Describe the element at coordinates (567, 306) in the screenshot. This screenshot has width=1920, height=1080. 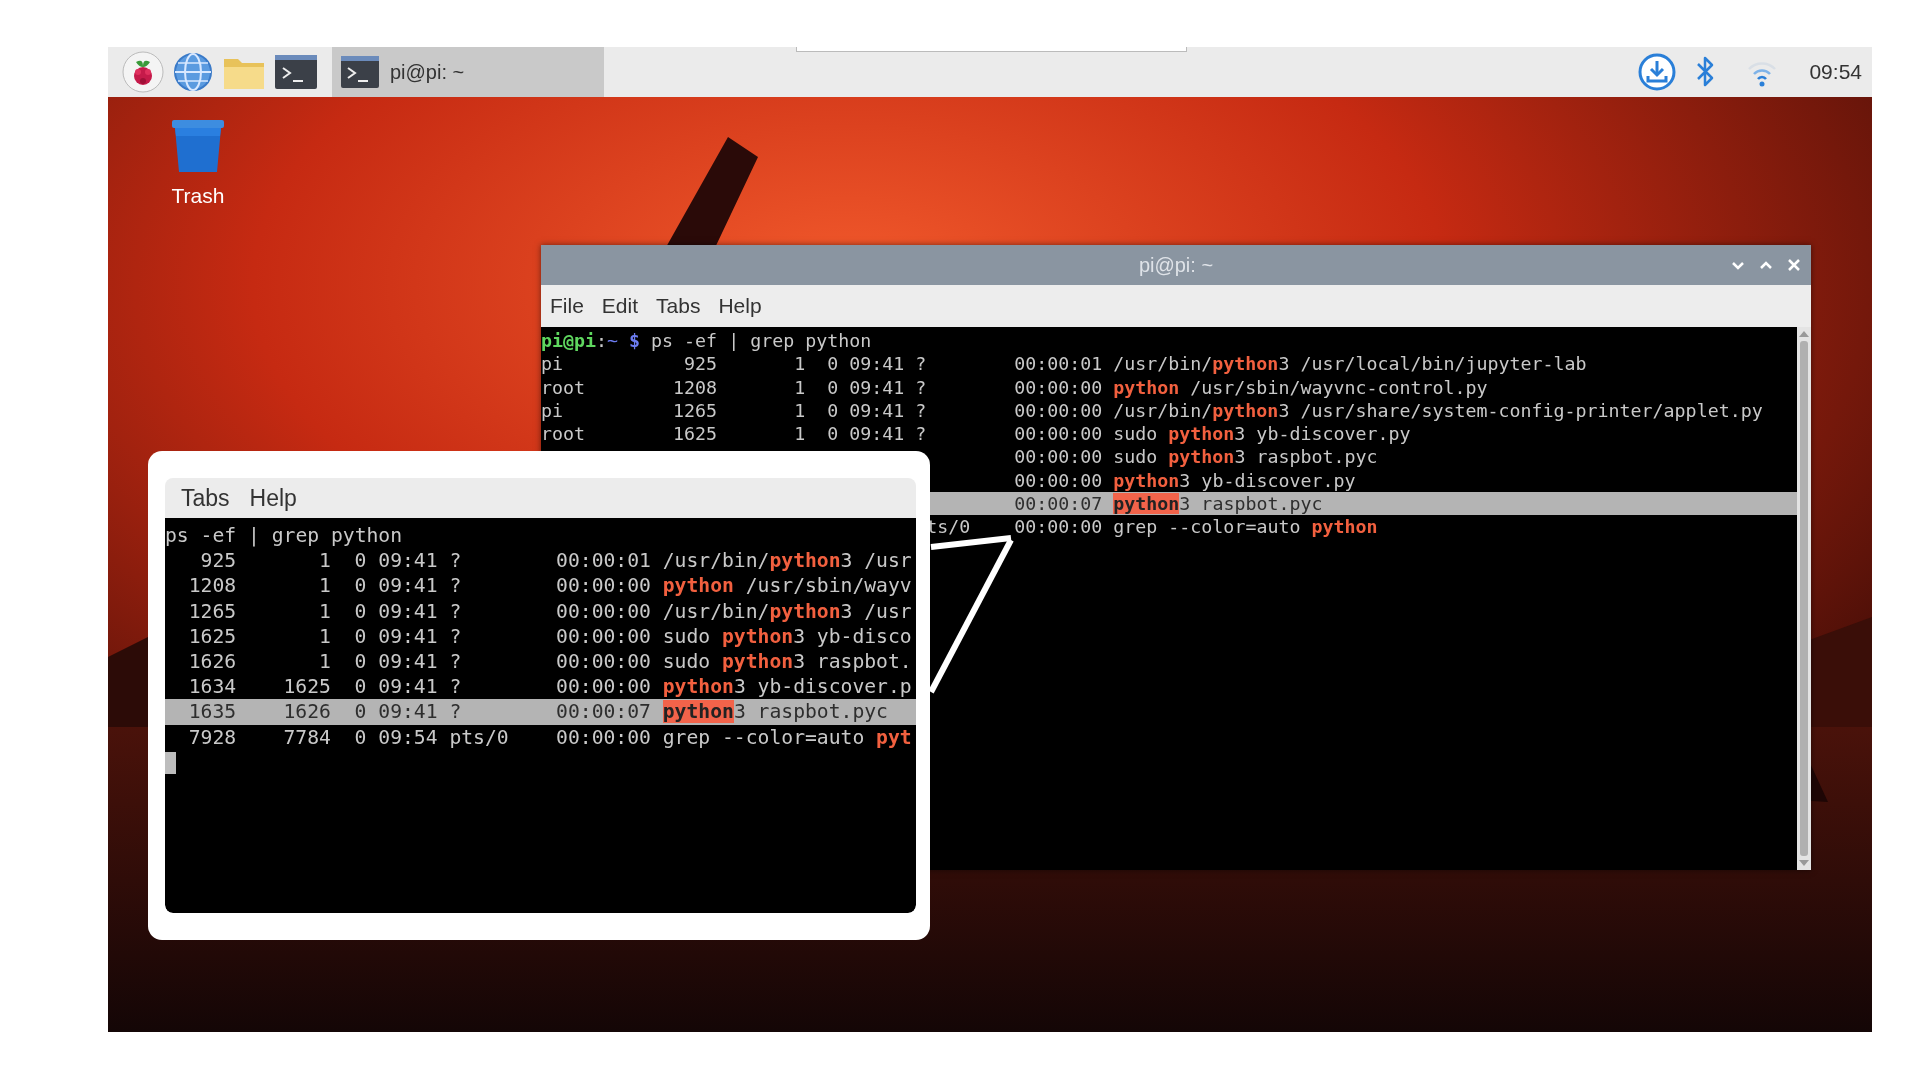
I see `menu-item: File` at that location.